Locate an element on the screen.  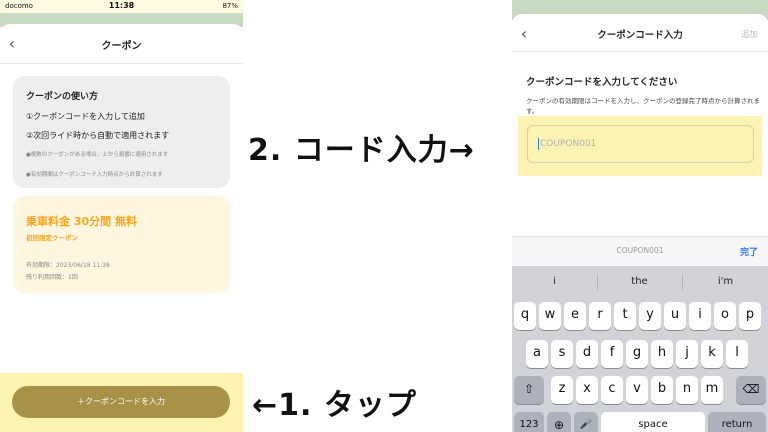
howto-step-2: ②次回ライド時から自動で適用されます is located at coordinates (98, 135).